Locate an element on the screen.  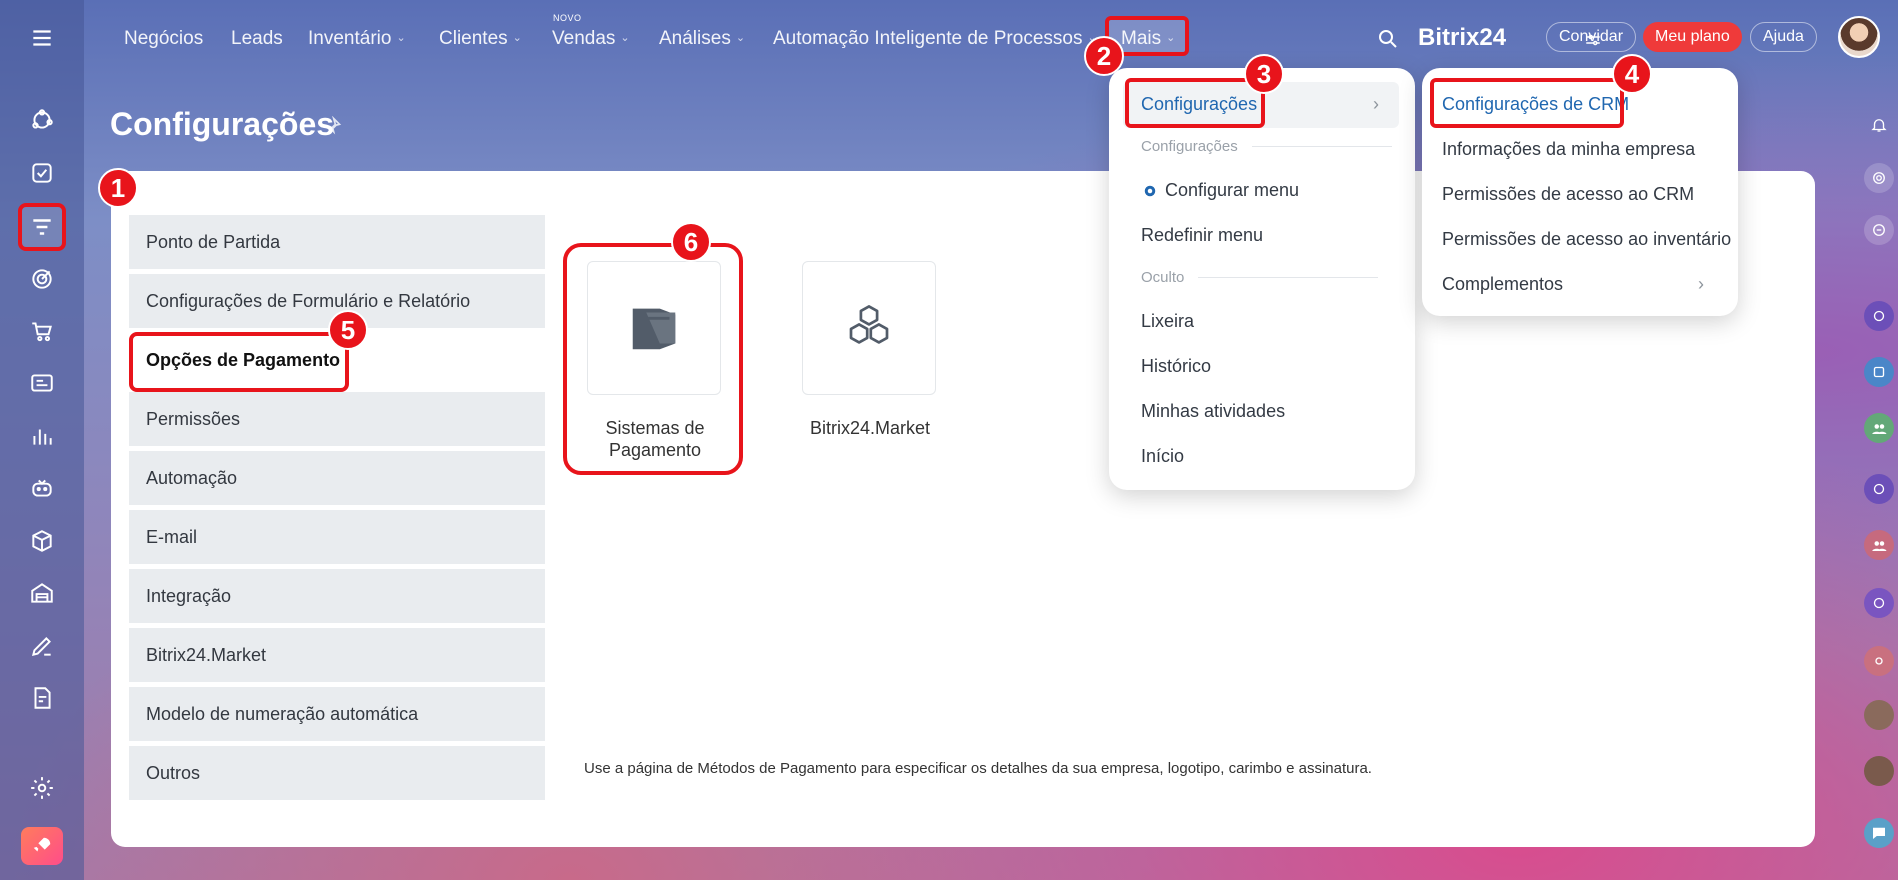
crm-icon is located at coordinates (42, 227).